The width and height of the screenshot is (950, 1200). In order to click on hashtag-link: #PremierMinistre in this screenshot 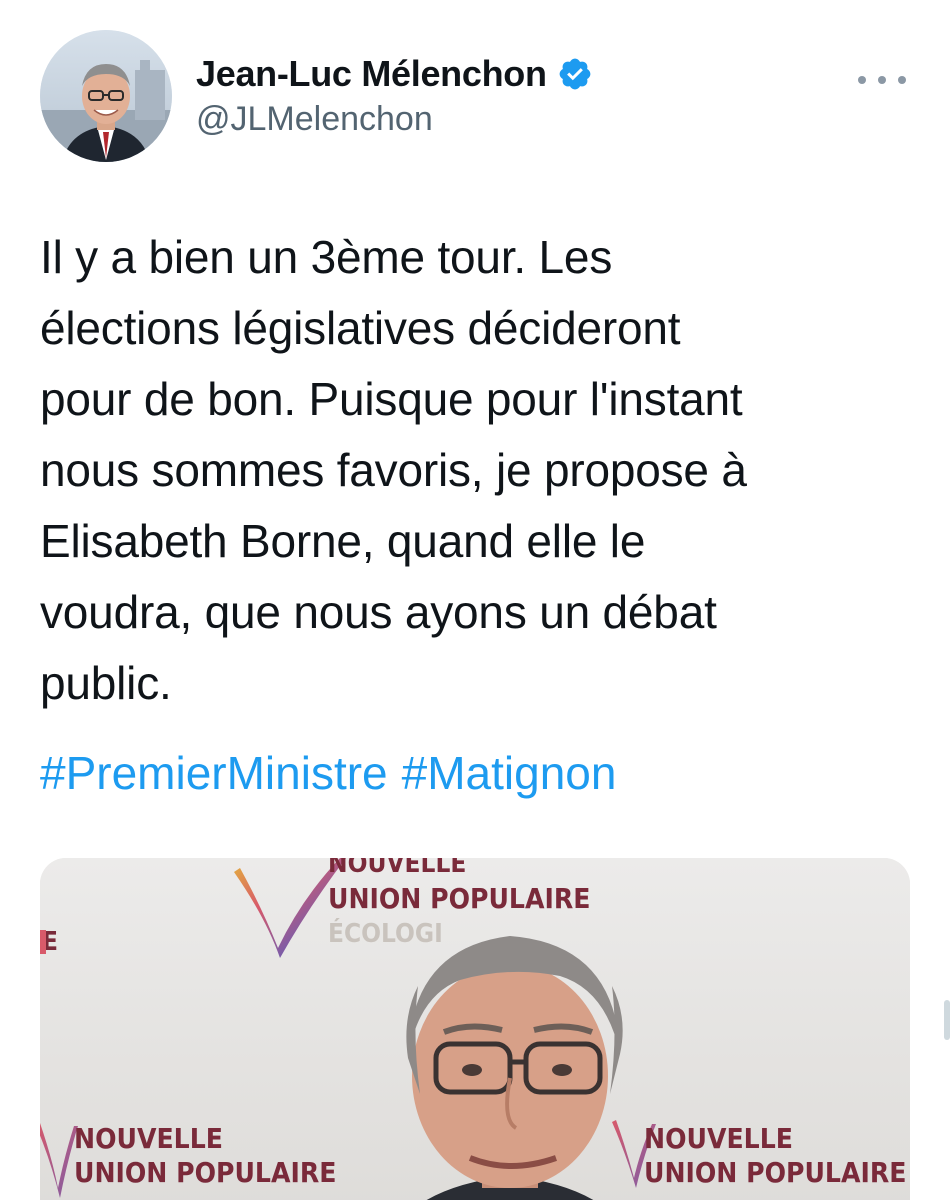, I will do `click(214, 773)`.